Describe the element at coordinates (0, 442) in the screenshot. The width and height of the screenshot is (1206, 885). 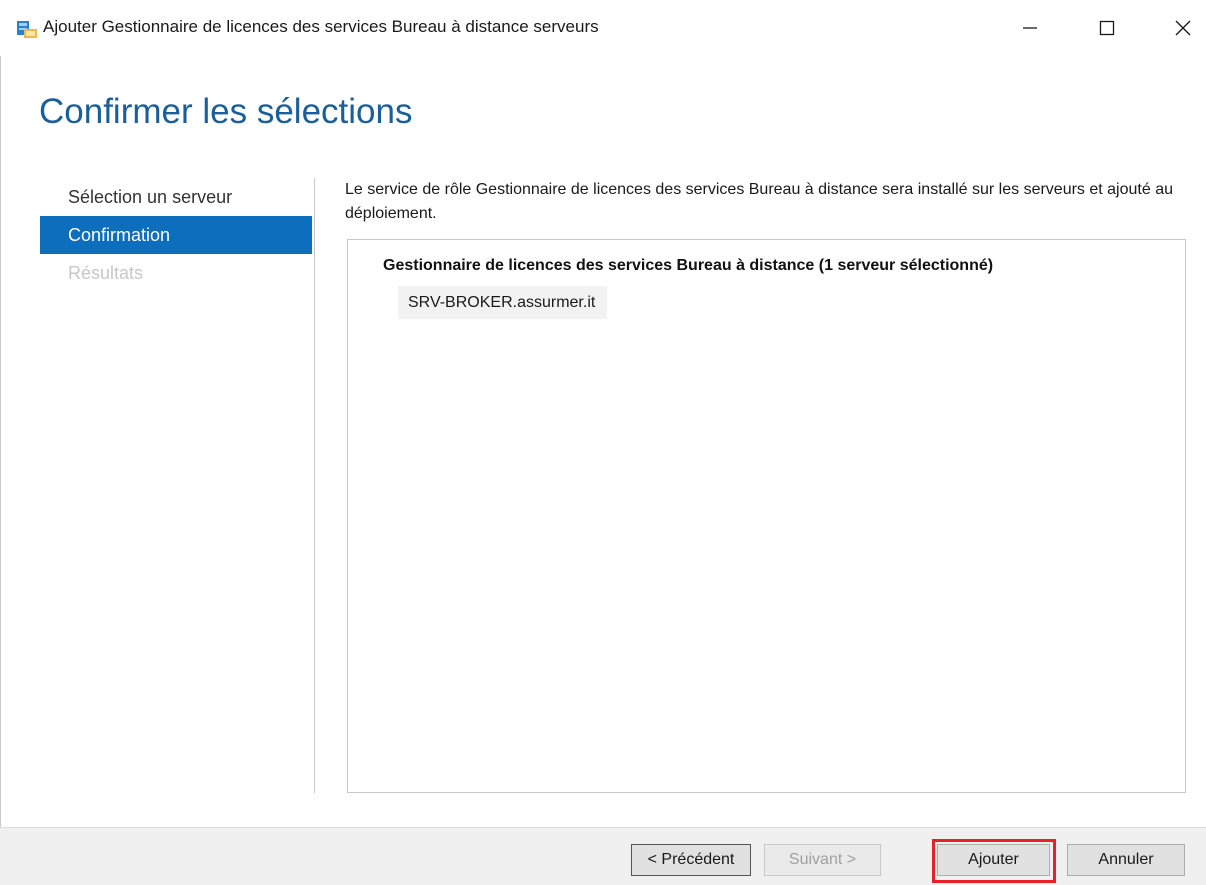
I see `window-border` at that location.